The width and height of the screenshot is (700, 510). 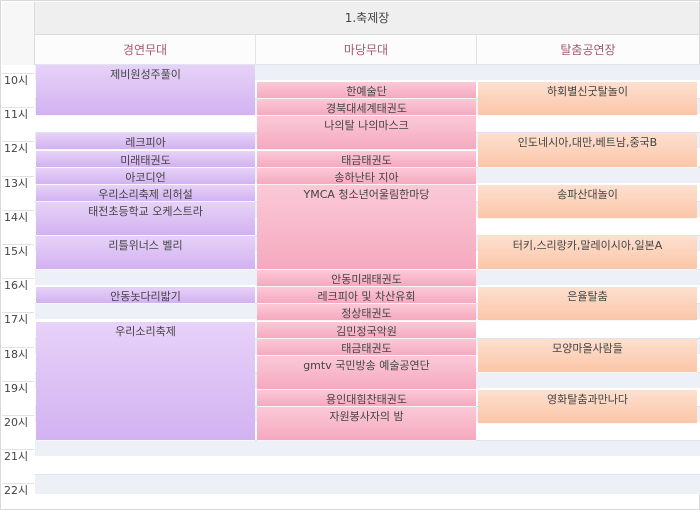 I want to click on event-title: 경북대세계태권도, so click(x=366, y=109).